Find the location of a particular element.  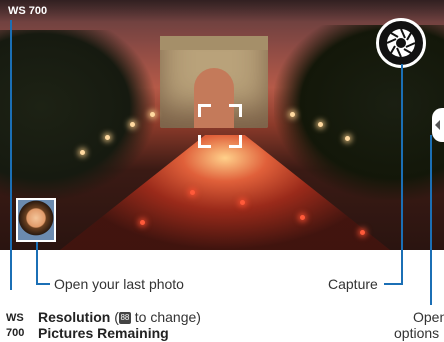

legend-code-ws: WS is located at coordinates (15, 318).